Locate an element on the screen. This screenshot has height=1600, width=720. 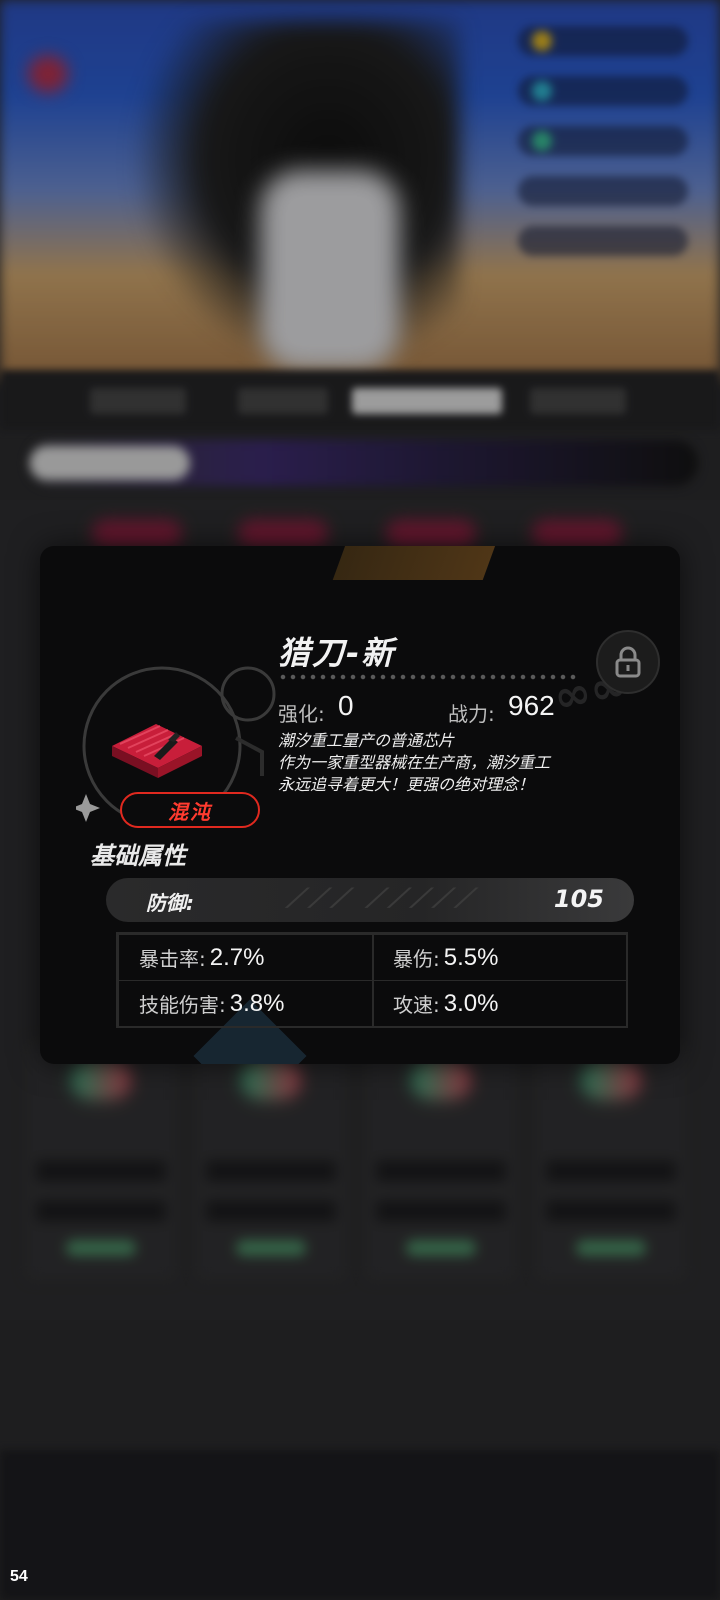
sub-stat-cell: 暴击率: 2.7% is located at coordinates (246, 957).